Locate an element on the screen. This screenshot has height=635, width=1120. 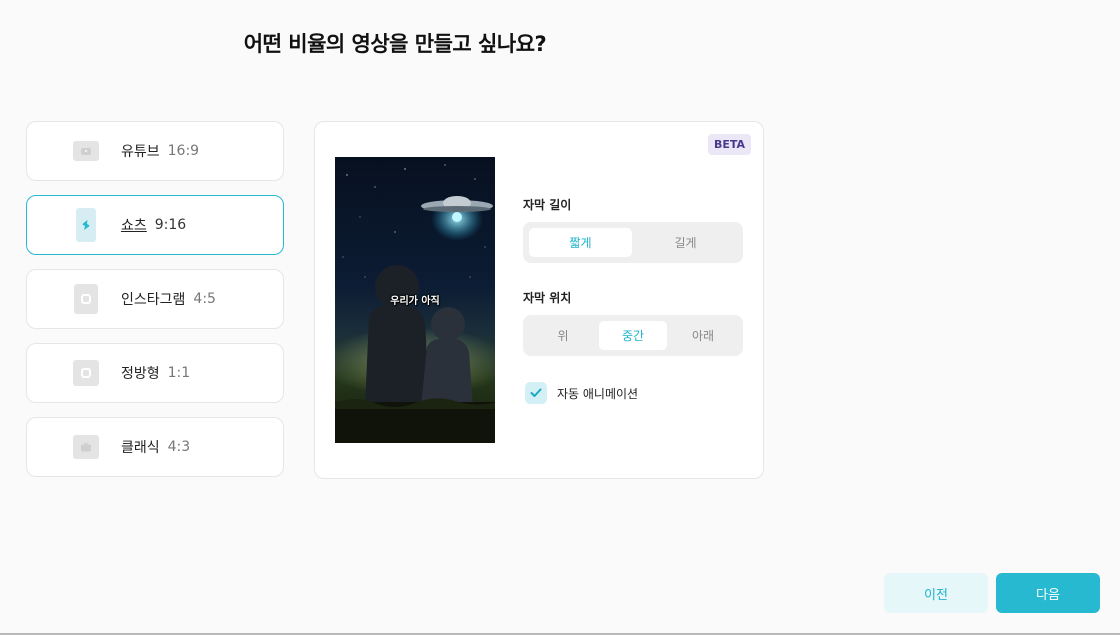
youtube-icon is located at coordinates (86, 151).